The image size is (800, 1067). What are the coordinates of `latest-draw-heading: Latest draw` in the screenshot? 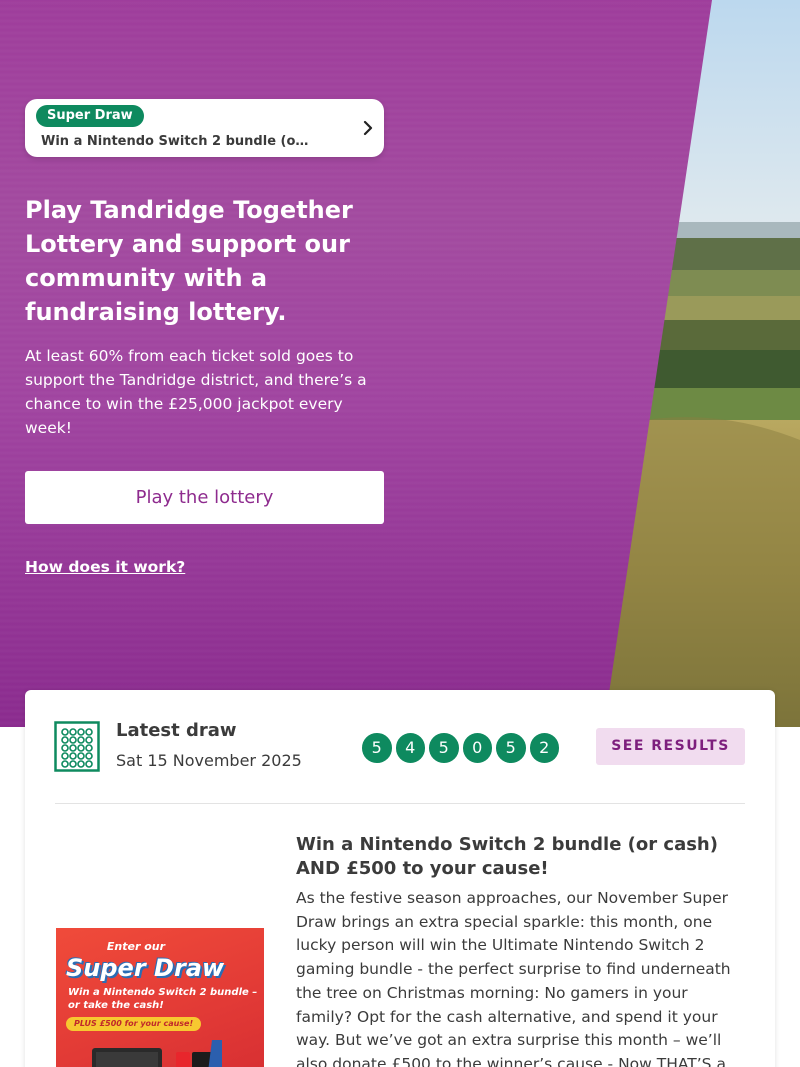 It's located at (176, 730).